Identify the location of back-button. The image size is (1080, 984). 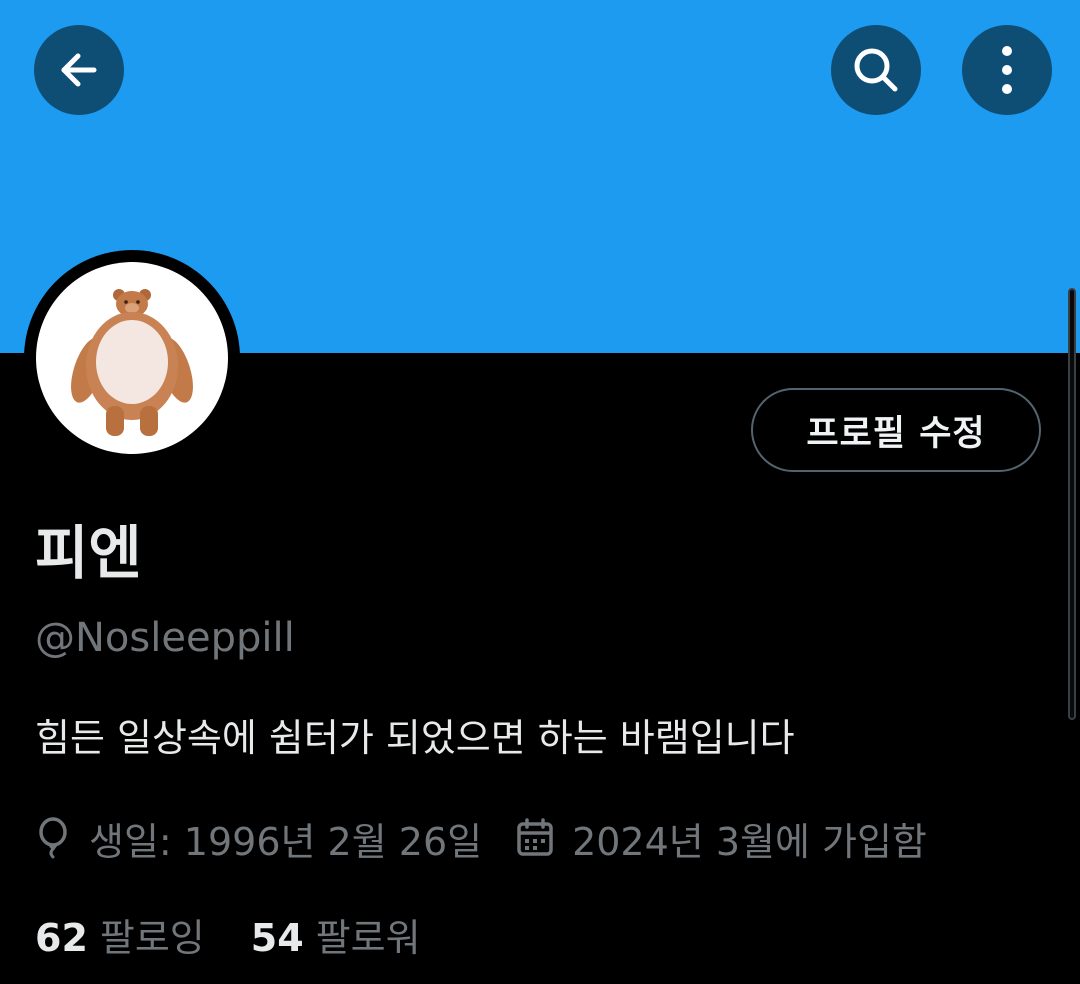
(79, 70).